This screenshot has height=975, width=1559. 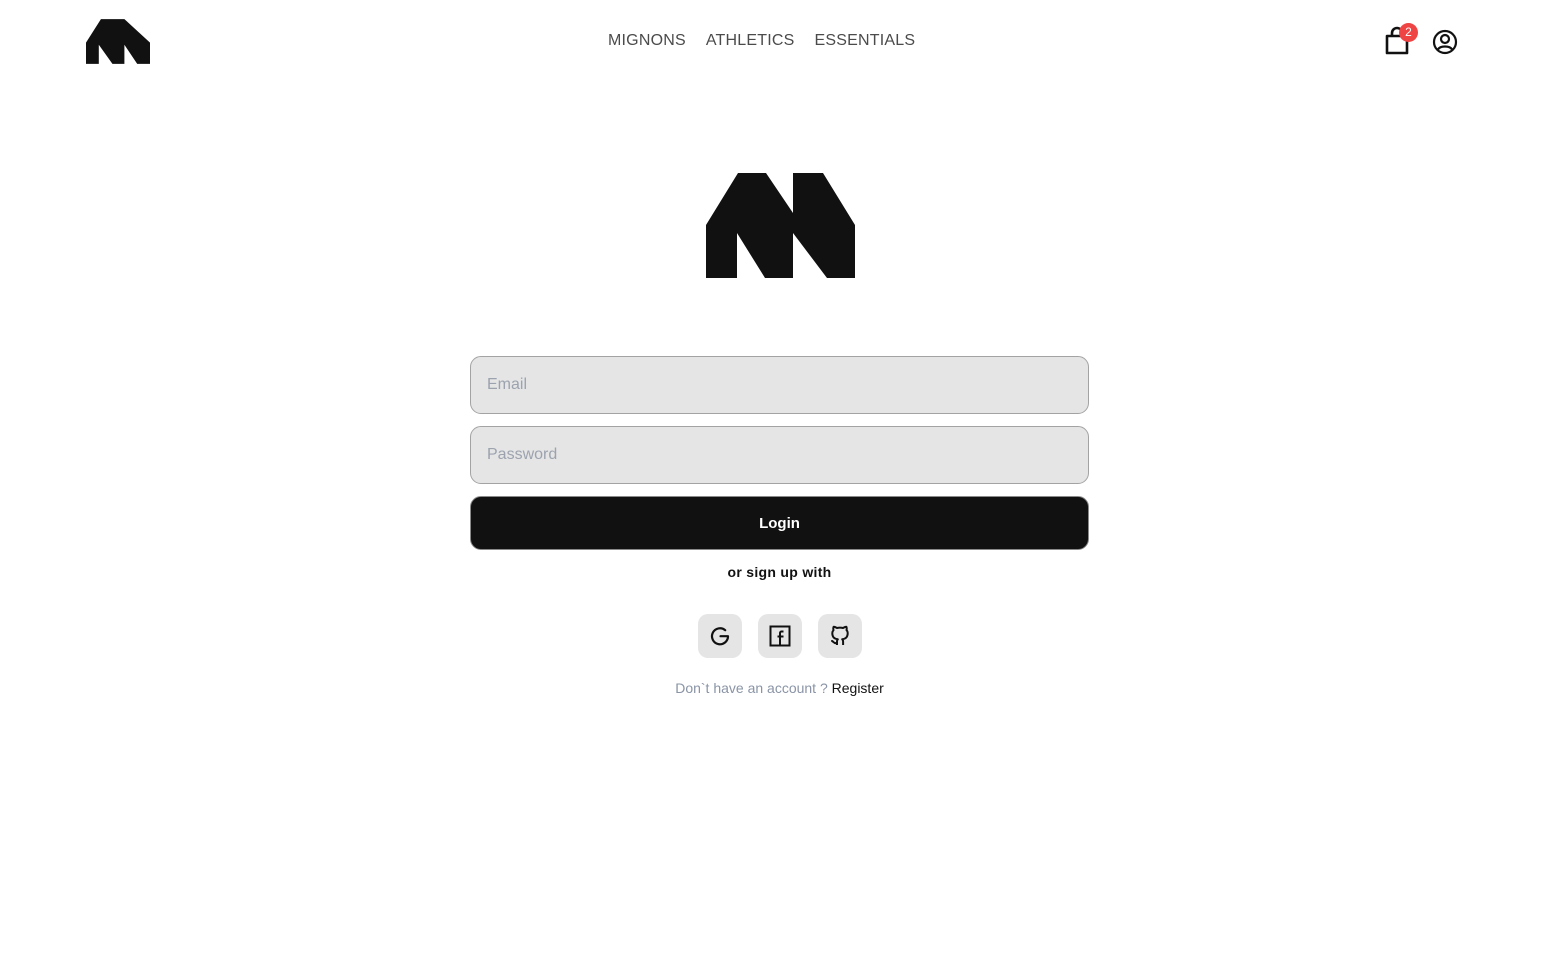 I want to click on brand-logo-large, so click(x=780, y=225).